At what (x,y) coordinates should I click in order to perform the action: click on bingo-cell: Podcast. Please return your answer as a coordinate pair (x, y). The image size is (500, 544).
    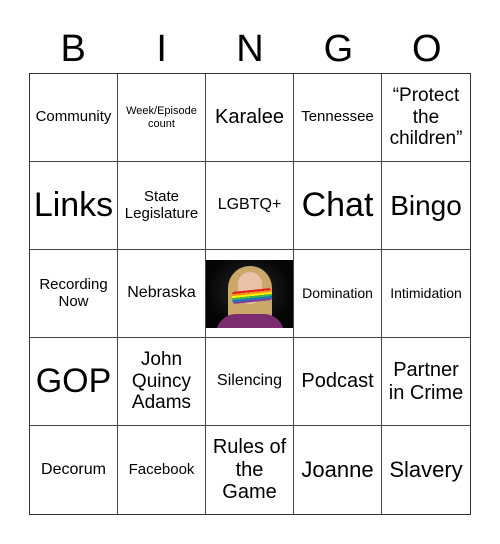
    Looking at the image, I should click on (338, 382).